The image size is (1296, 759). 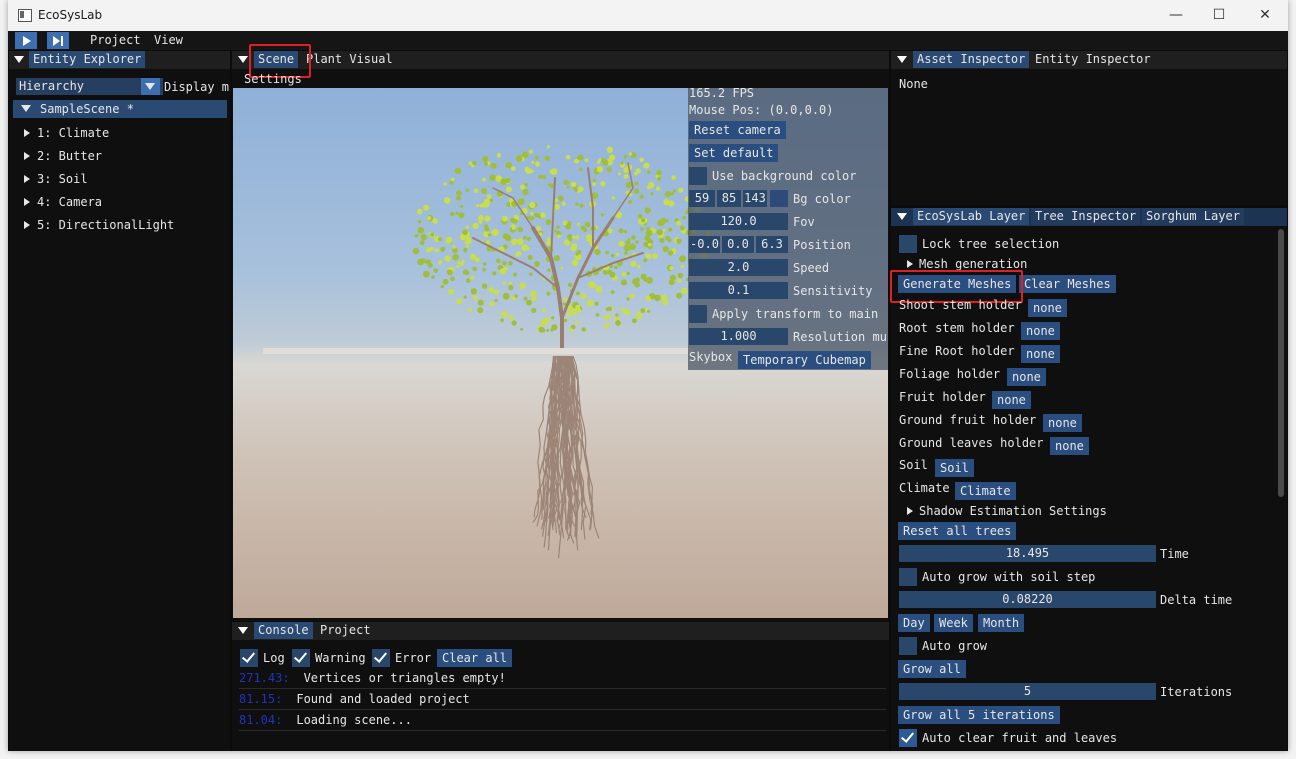 What do you see at coordinates (115, 40) in the screenshot?
I see `menu-project: Project` at bounding box center [115, 40].